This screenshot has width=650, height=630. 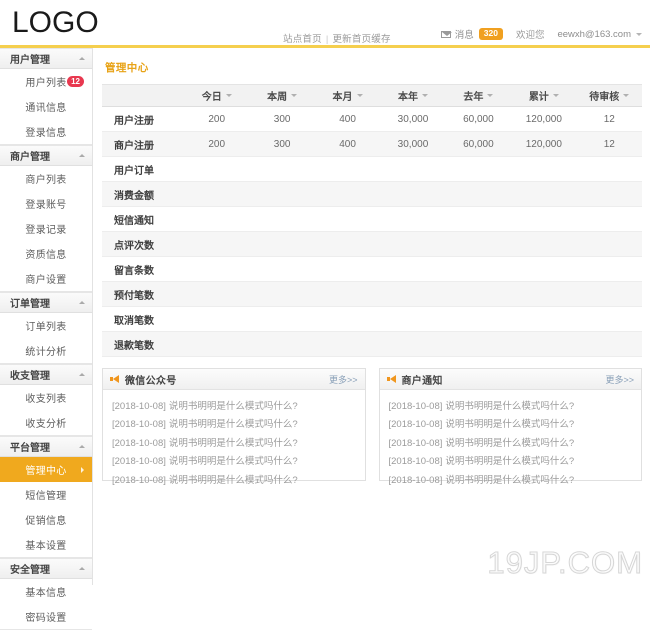 What do you see at coordinates (46, 278) in the screenshot?
I see `sidebar-item: 商户设置` at bounding box center [46, 278].